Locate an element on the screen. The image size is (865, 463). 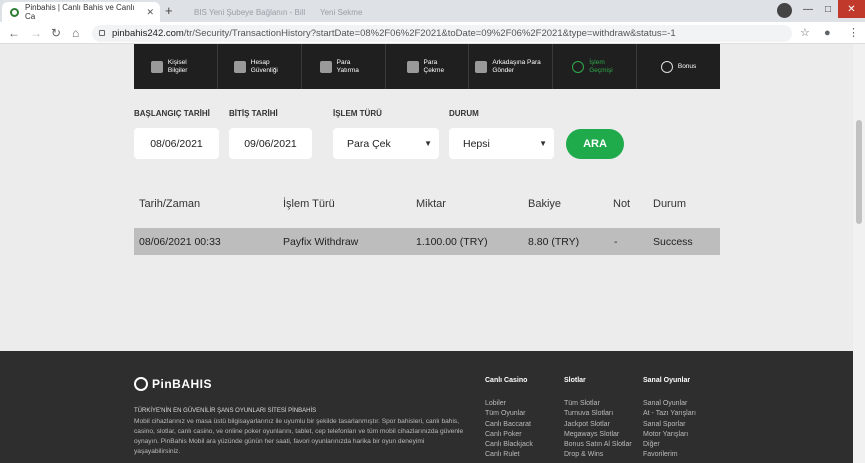
menu-item-personal-info: Kişisel Bilgiler is located at coordinates (176, 66).